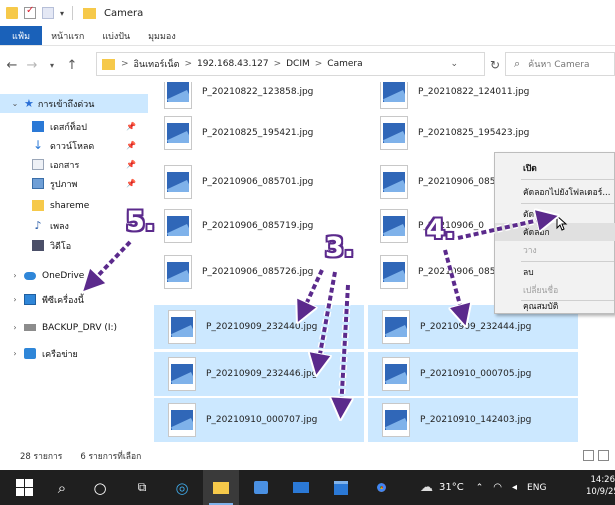 This screenshot has width=615, height=505. What do you see at coordinates (480, 488) in the screenshot?
I see `chevron-up-icon: ⌃` at bounding box center [480, 488].